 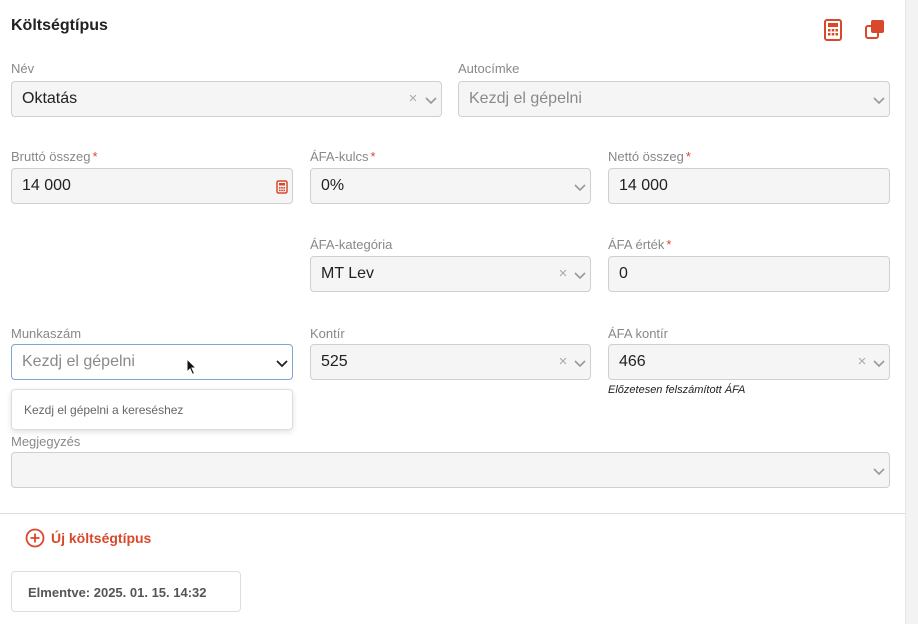 What do you see at coordinates (117, 592) in the screenshot?
I see `saved-status-text: Elmentve: 2025. 01. 15. 14:32` at bounding box center [117, 592].